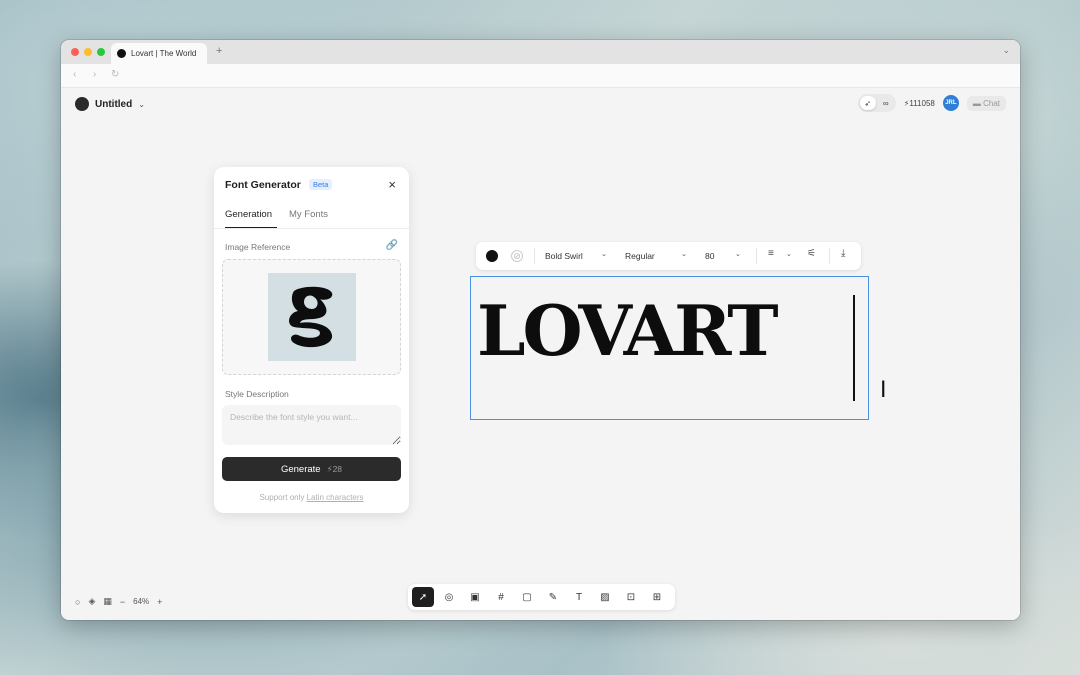 This screenshot has width=1080, height=675. What do you see at coordinates (991, 103) in the screenshot?
I see `chat-label: Chat` at bounding box center [991, 103].